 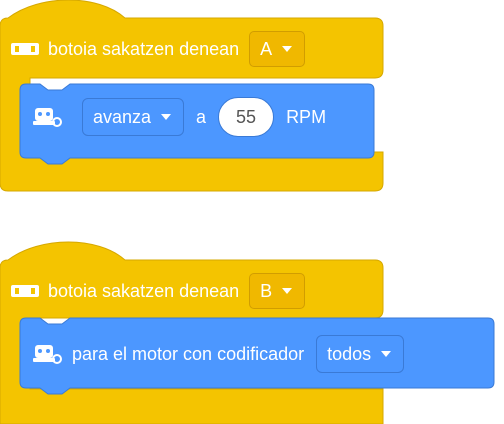 I want to click on hat-row: botoia sakatzen denean B, so click(x=158, y=291).